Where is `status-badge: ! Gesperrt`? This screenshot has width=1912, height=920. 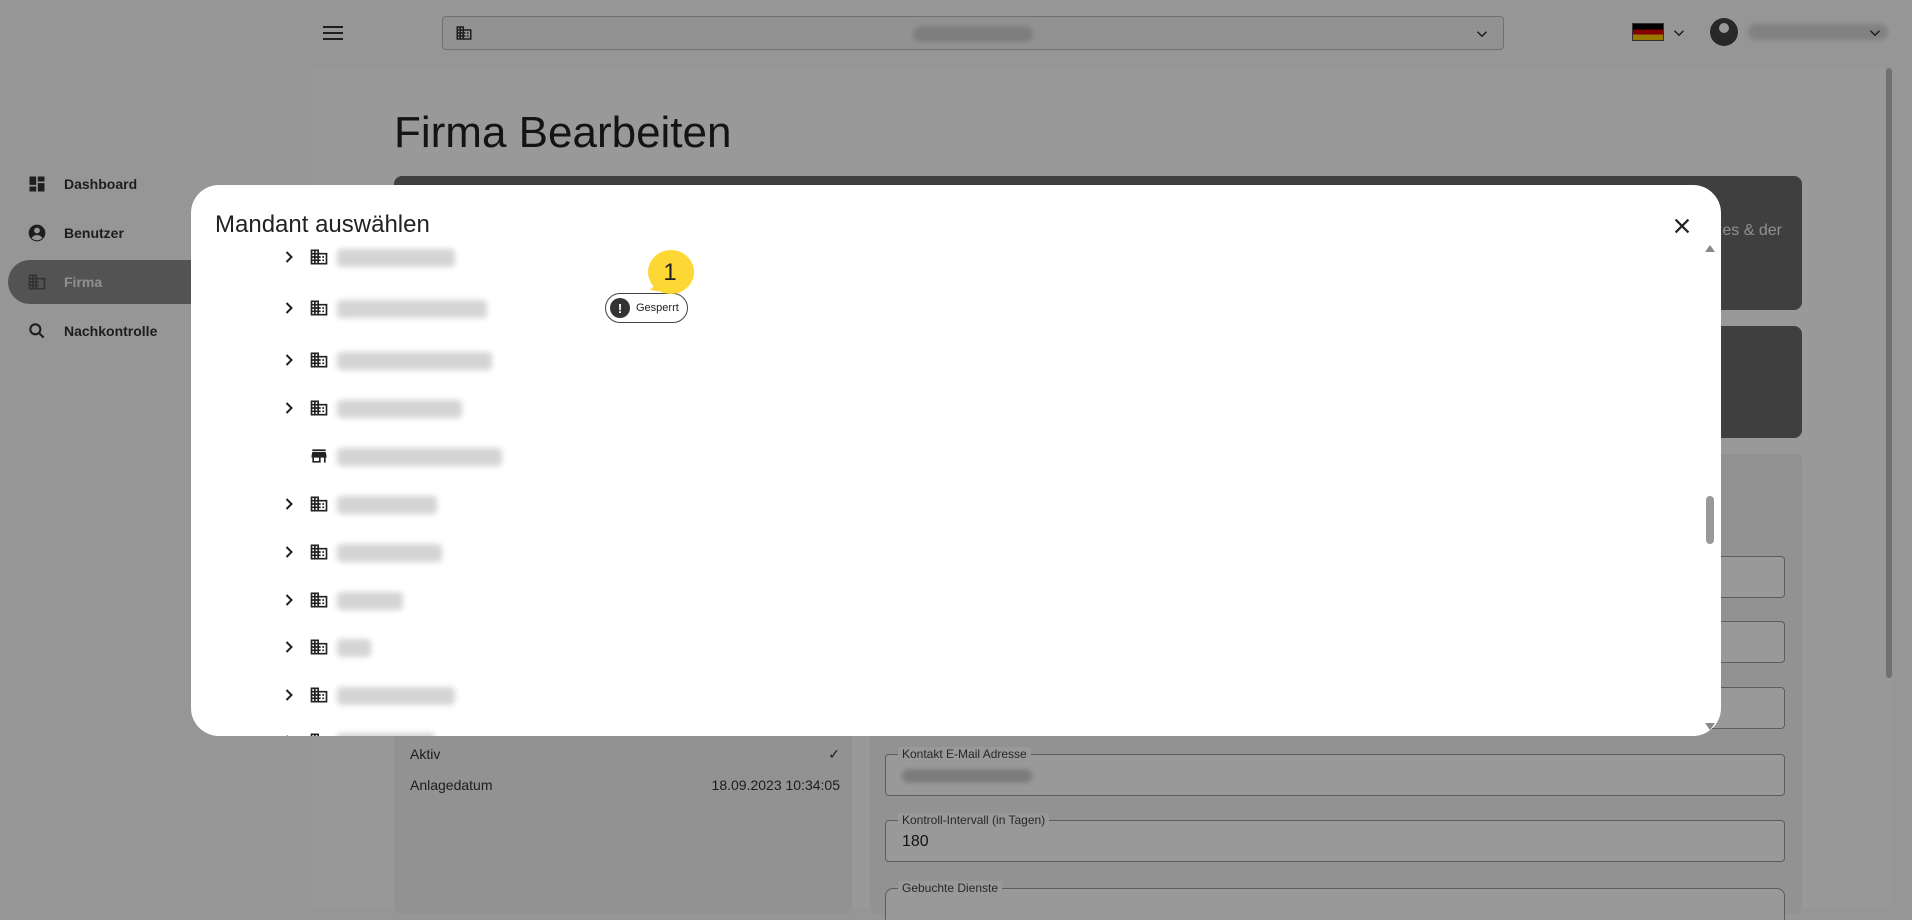
status-badge: ! Gesperrt is located at coordinates (646, 308).